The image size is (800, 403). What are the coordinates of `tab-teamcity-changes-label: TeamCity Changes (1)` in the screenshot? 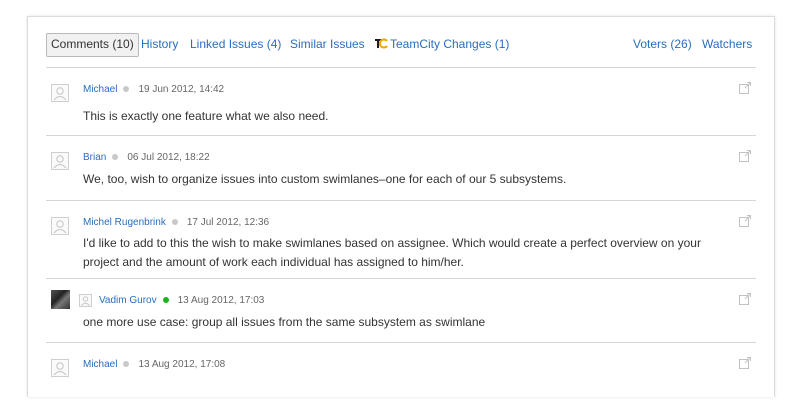 It's located at (450, 44).